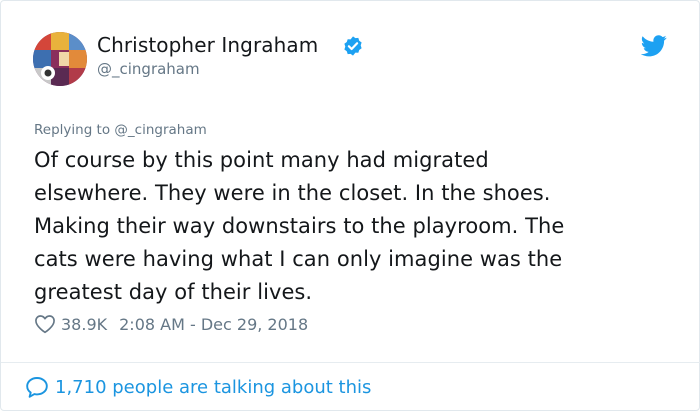 The image size is (700, 411). I want to click on reply-mention-link: @_cingraham, so click(160, 130).